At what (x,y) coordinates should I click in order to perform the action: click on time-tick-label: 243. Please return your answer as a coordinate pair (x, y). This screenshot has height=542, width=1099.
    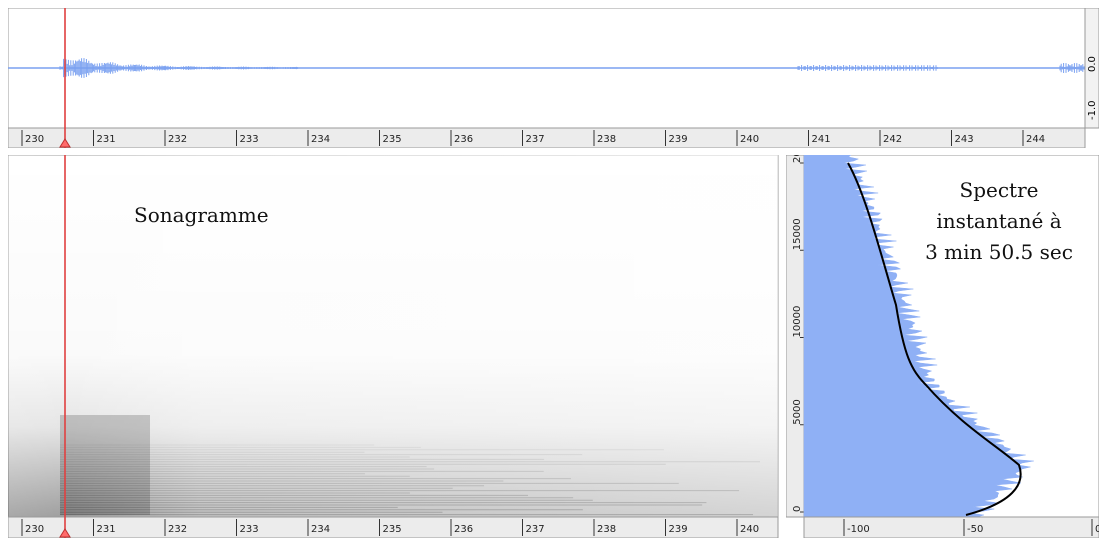
    Looking at the image, I should click on (964, 139).